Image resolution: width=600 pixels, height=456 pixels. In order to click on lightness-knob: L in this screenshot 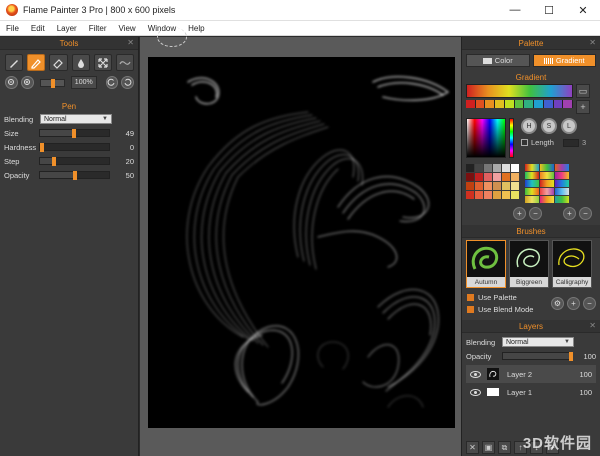, I will do `click(569, 126)`.